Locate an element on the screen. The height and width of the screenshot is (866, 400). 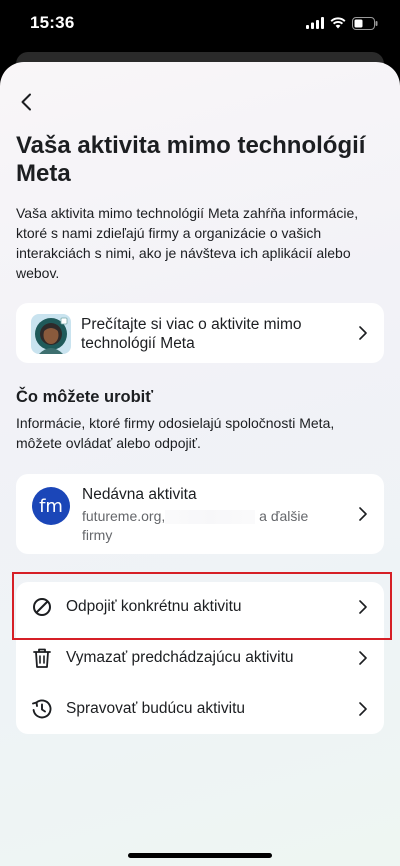
disconnect-activity-button: Odpojiť konkrétnu aktivitu is located at coordinates (200, 607).